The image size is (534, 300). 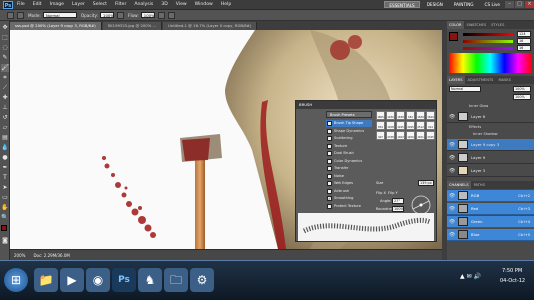 What do you see at coordinates (349, 123) in the screenshot?
I see `brush-option-0: Brush Tip Shape` at bounding box center [349, 123].